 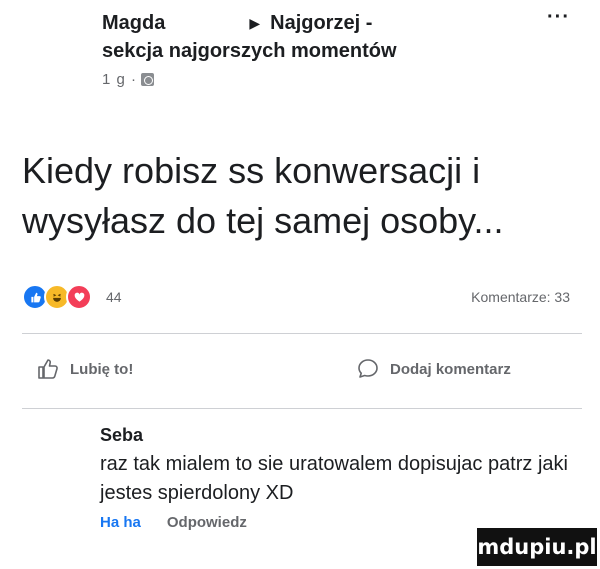 What do you see at coordinates (302, 372) in the screenshot?
I see `post-actions: Lubię to! Dodaj komentarz` at bounding box center [302, 372].